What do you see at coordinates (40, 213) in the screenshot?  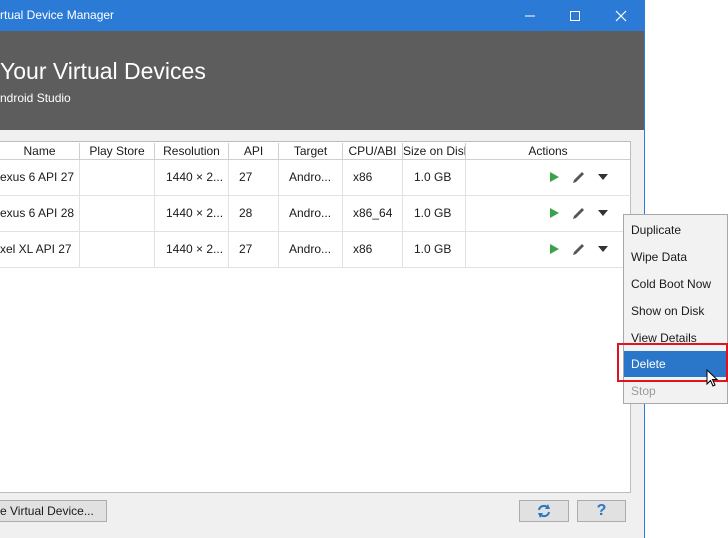 I see `device-name: exus 6 API 28` at bounding box center [40, 213].